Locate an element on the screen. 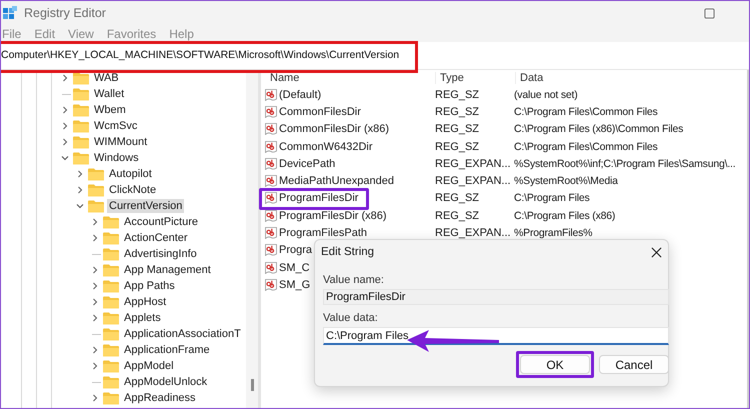 The width and height of the screenshot is (750, 409). column-header: Name is located at coordinates (350, 78).